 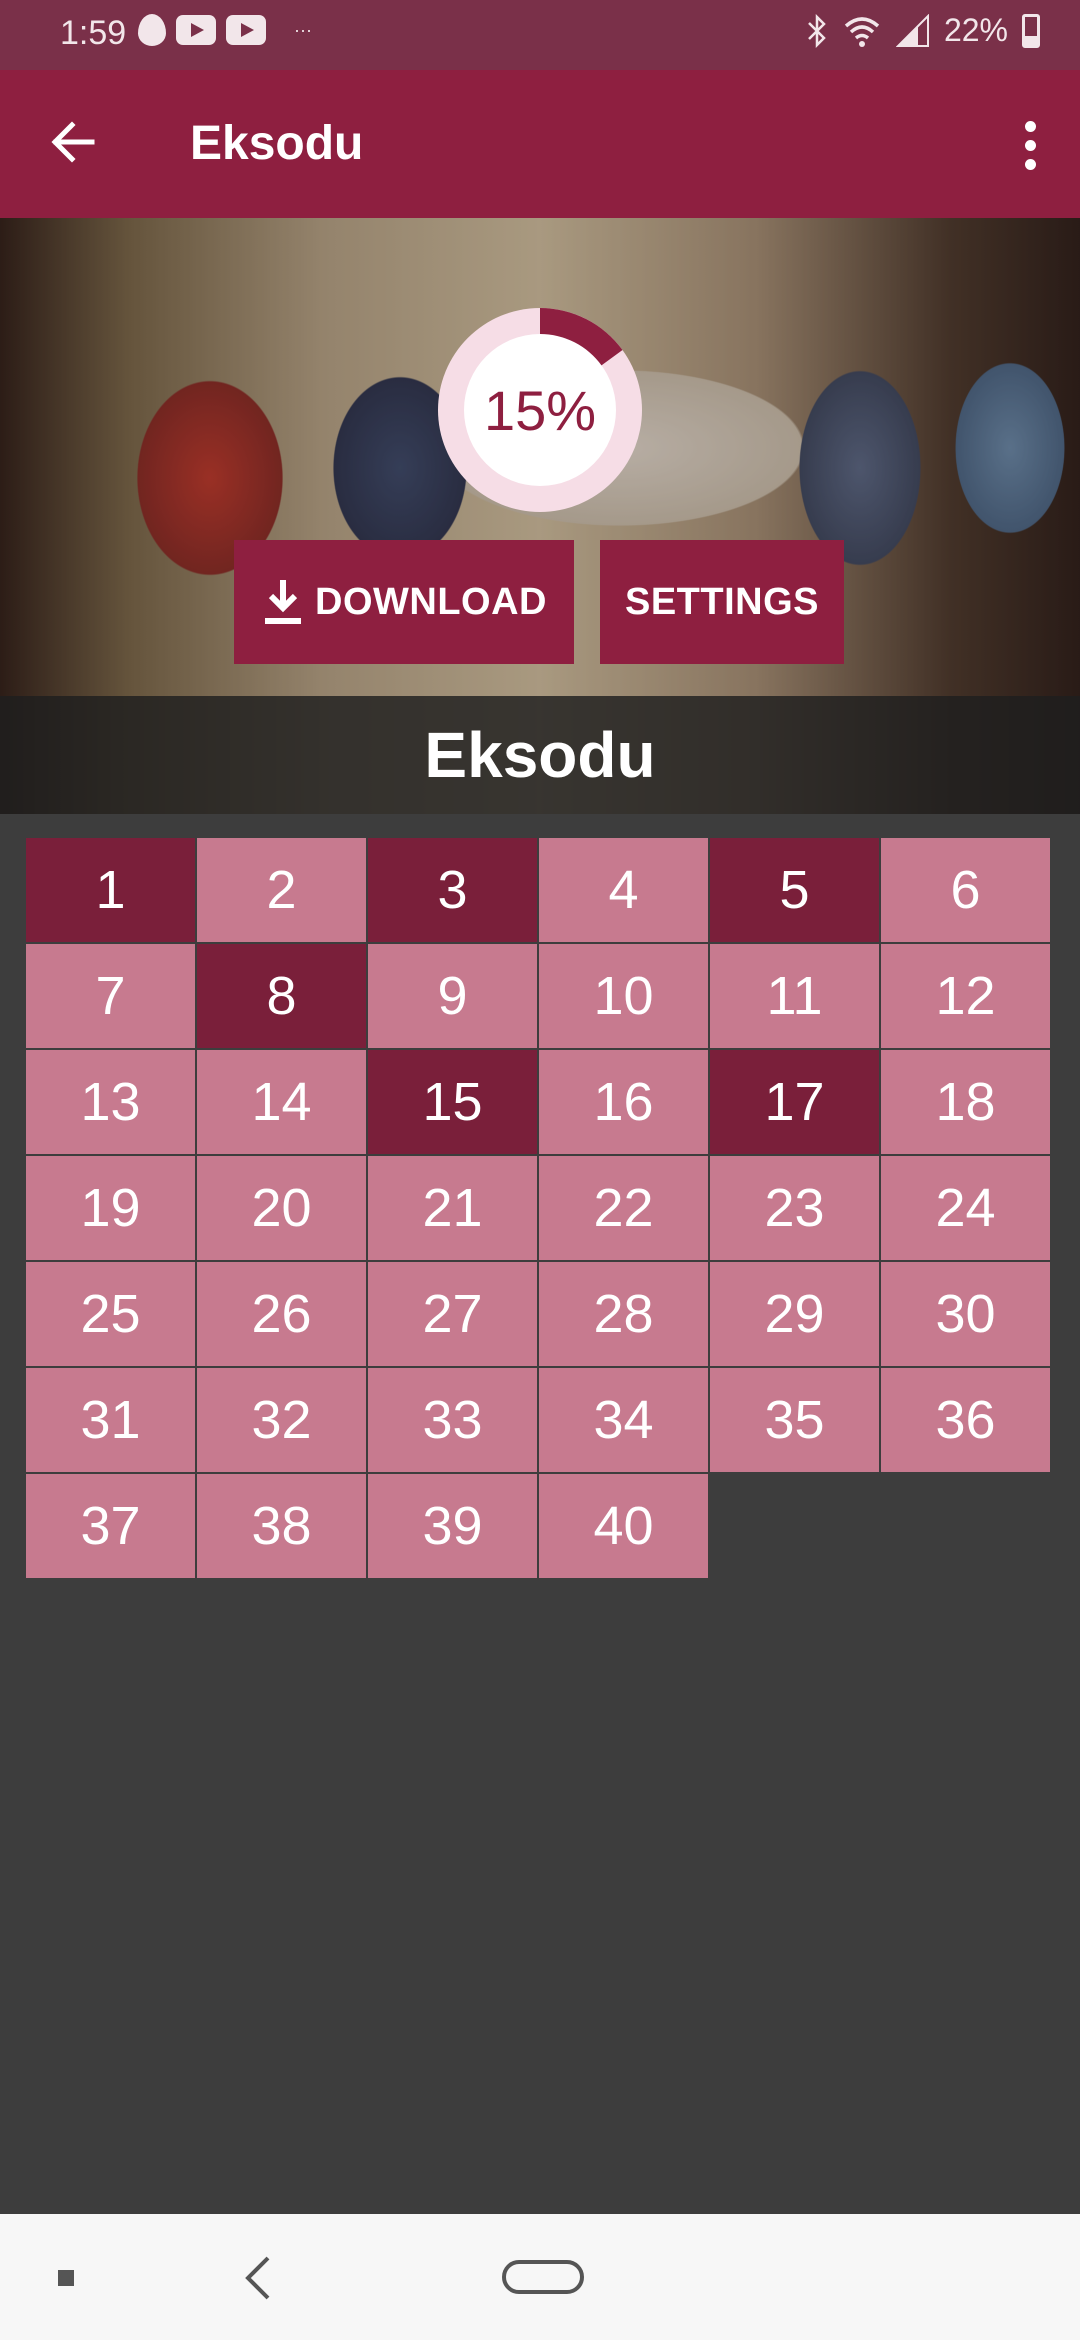 I want to click on chapter-cell: 2, so click(x=281, y=890).